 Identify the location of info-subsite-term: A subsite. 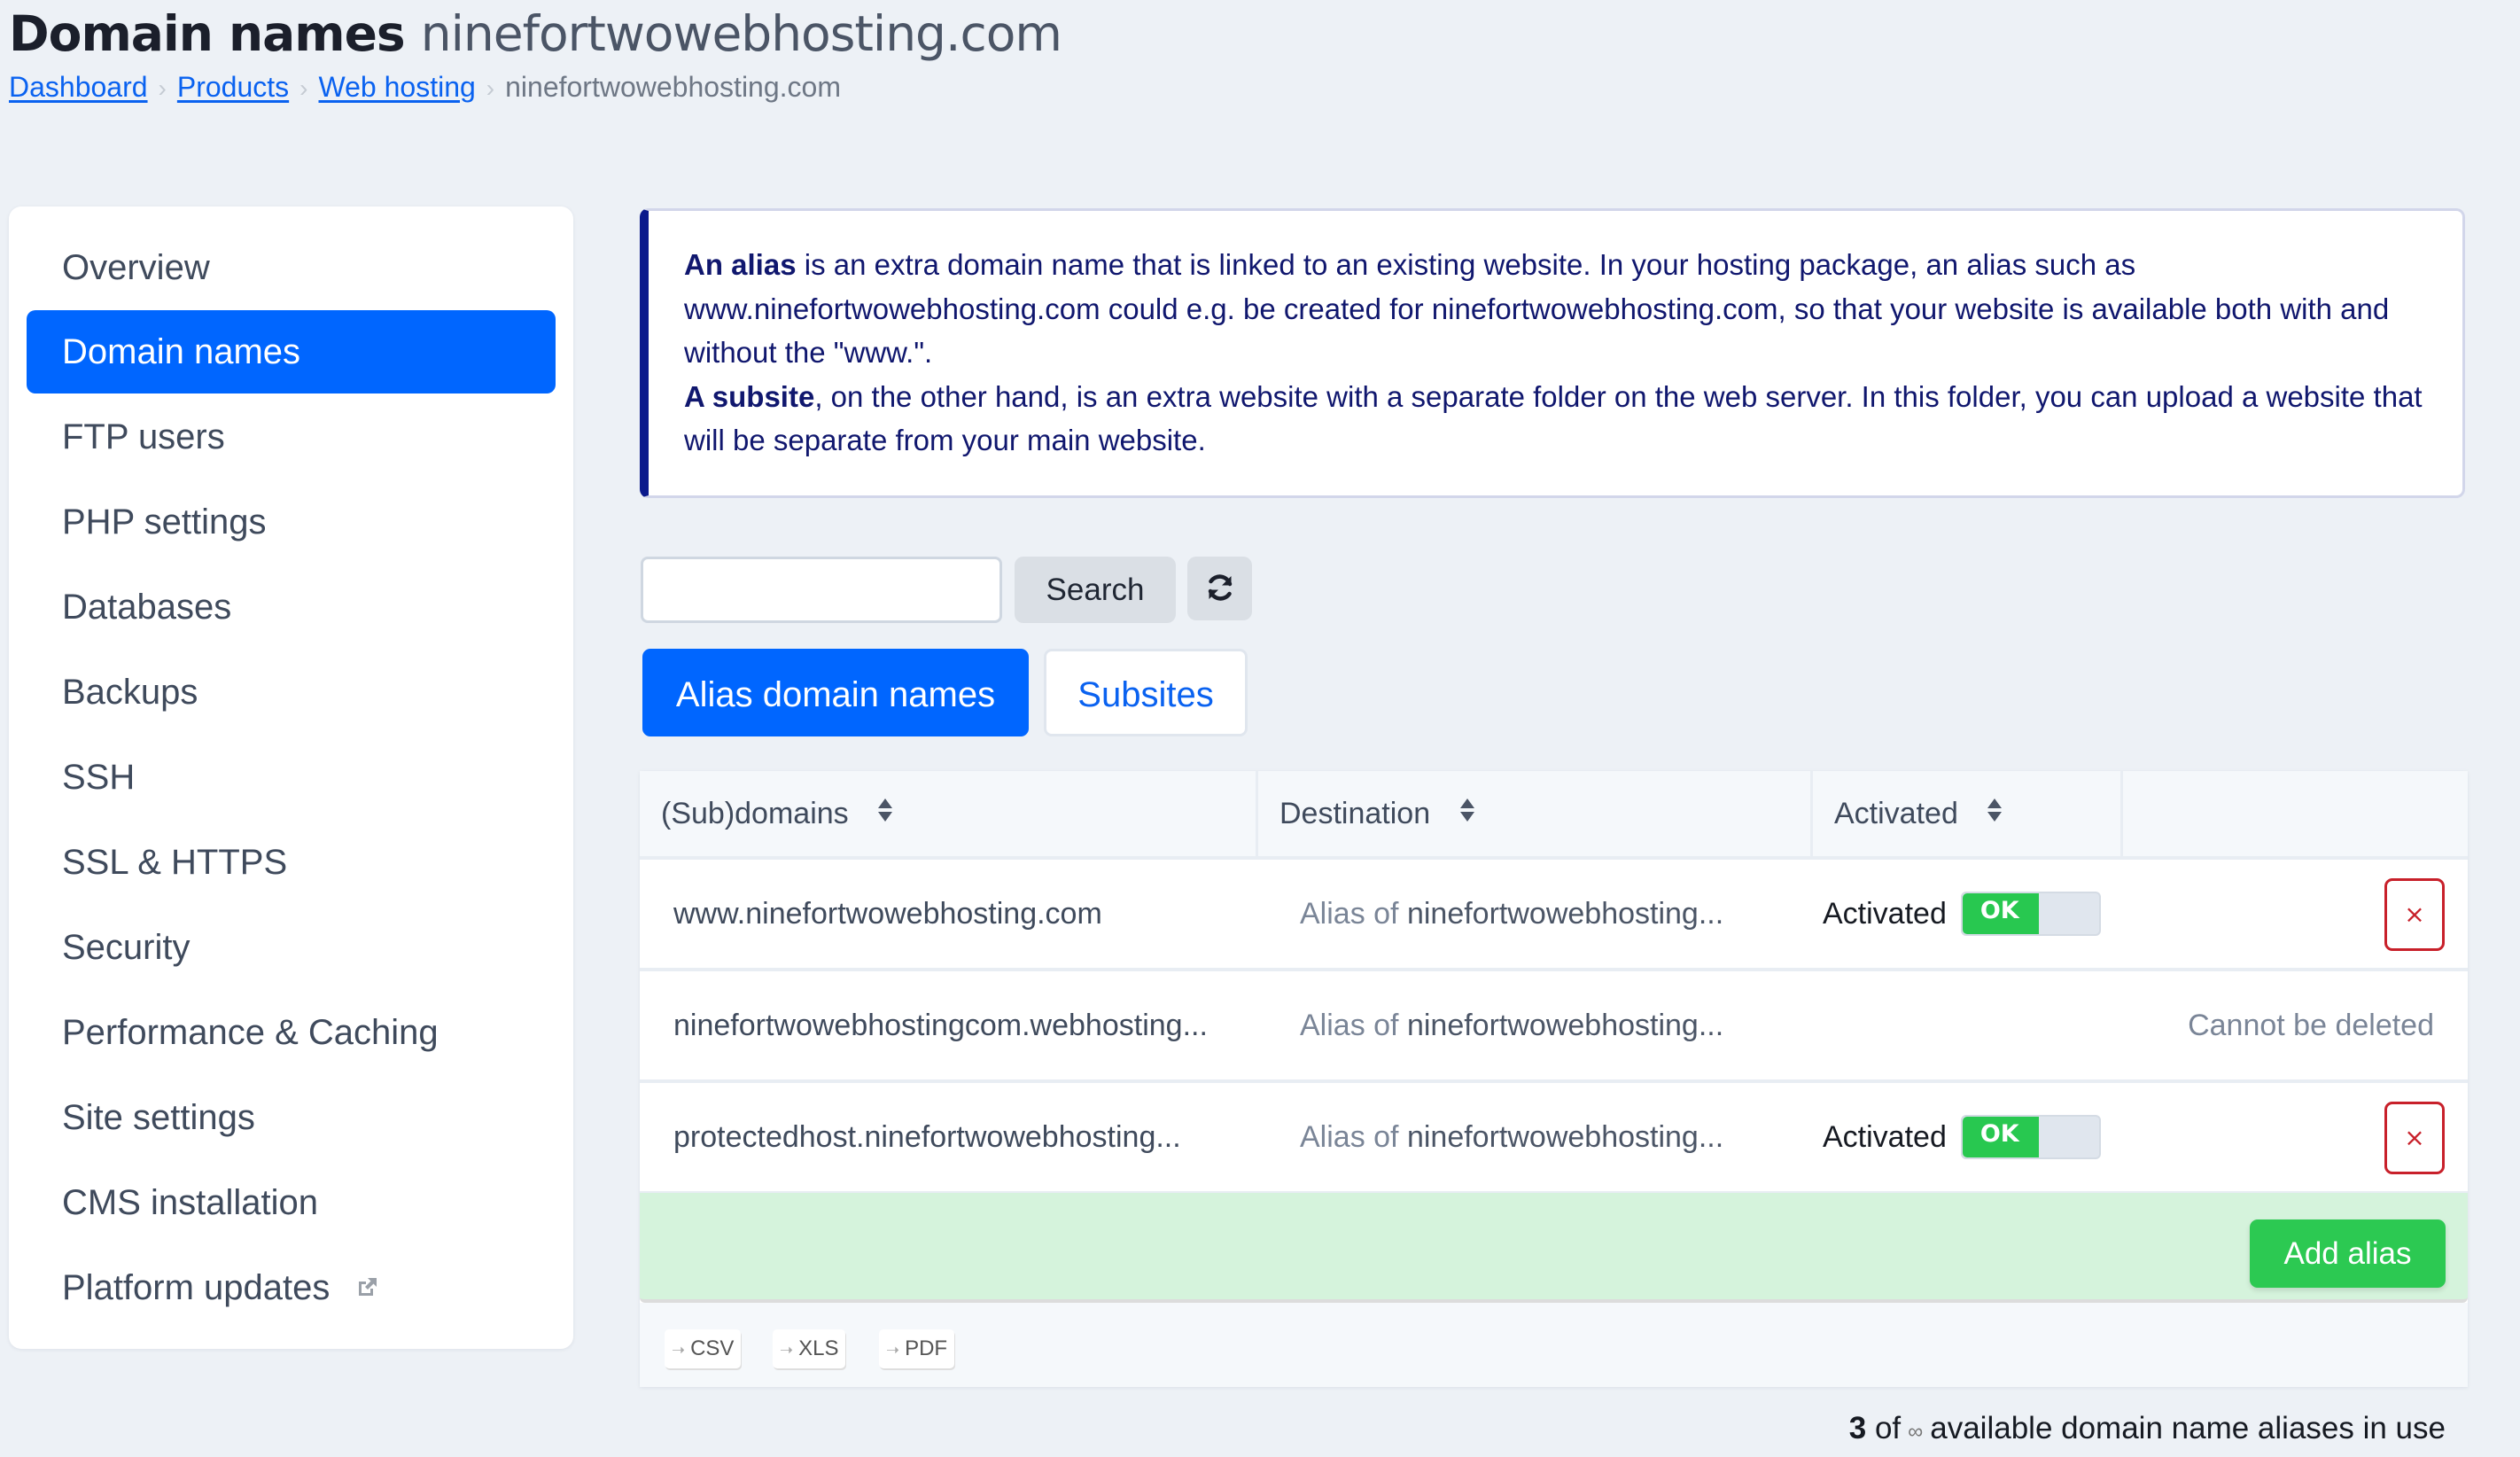
(749, 396).